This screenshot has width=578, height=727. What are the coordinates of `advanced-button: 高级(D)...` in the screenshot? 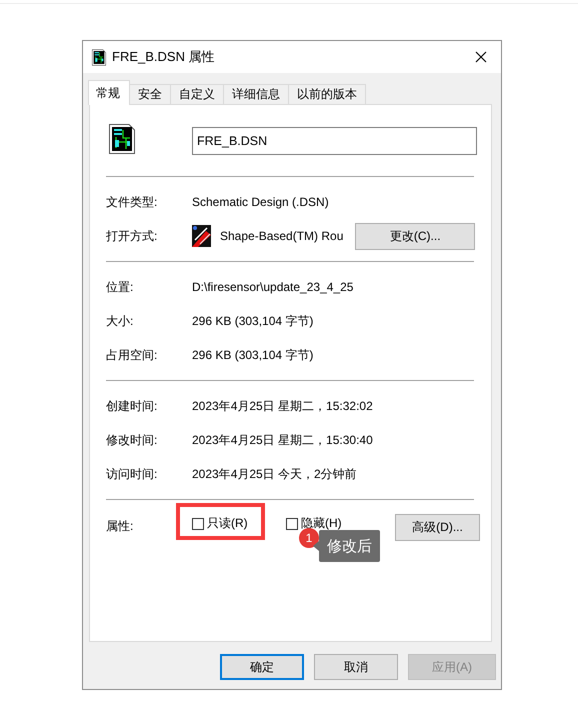 It's located at (437, 527).